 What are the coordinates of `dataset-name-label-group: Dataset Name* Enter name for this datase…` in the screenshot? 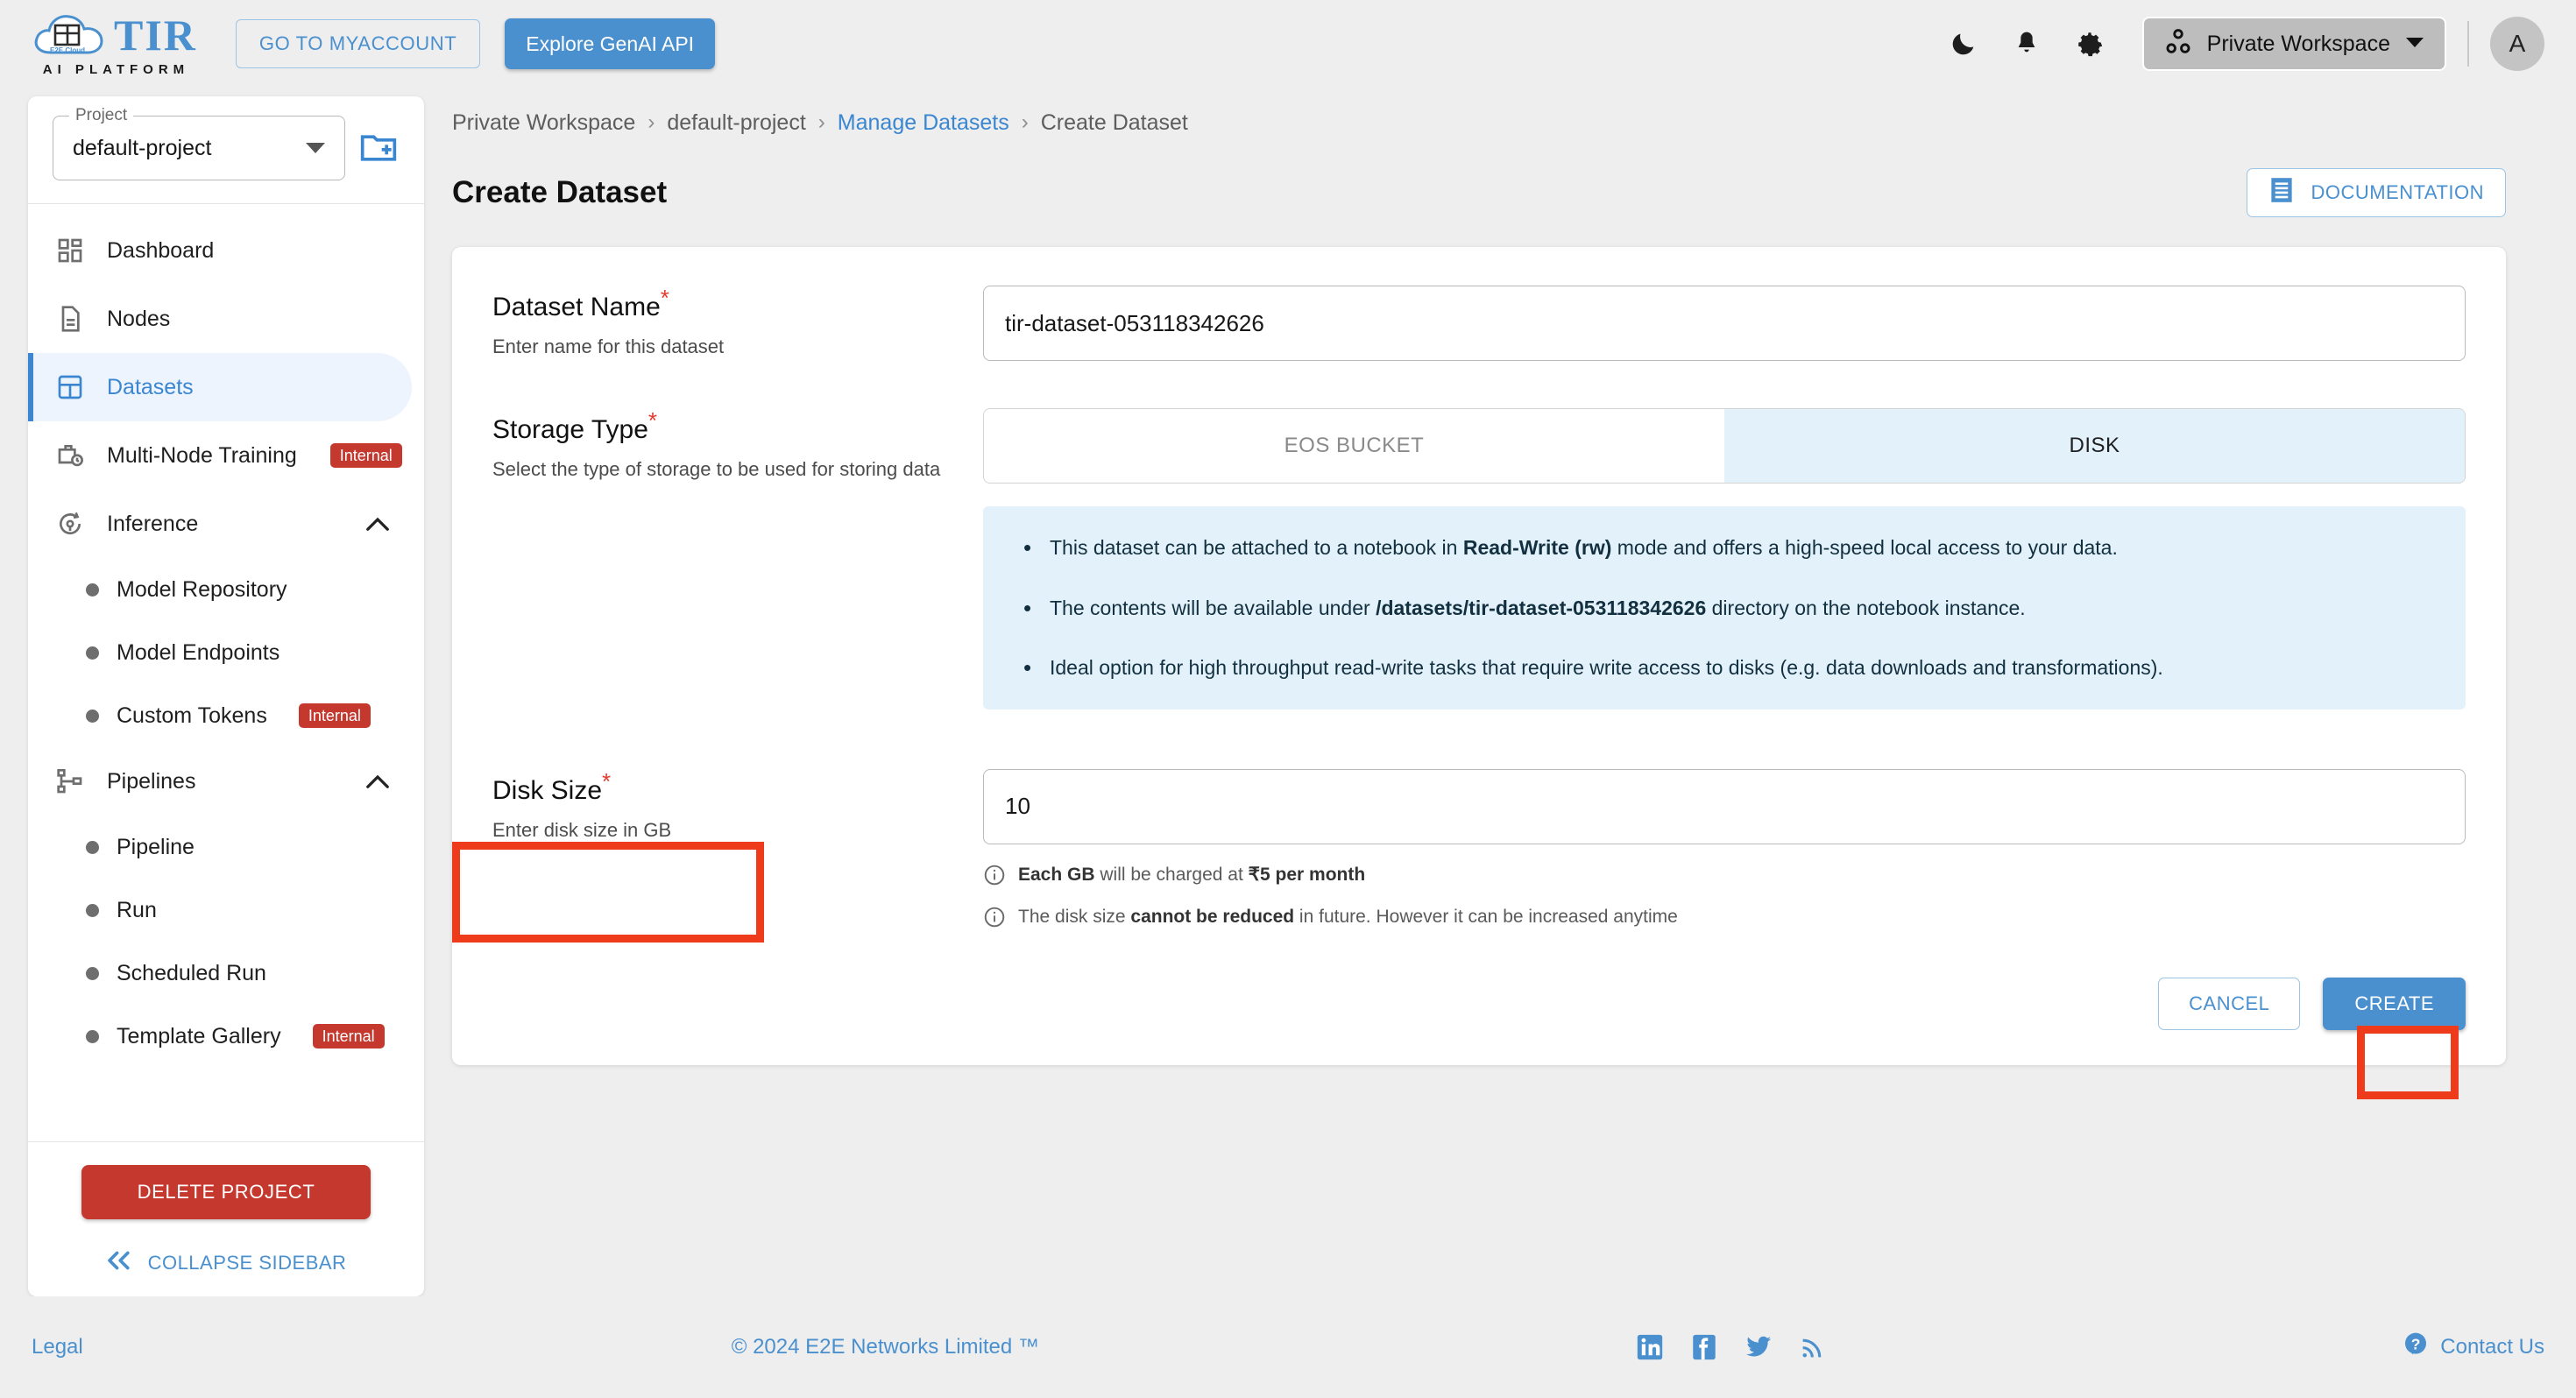 It's located at (737, 323).